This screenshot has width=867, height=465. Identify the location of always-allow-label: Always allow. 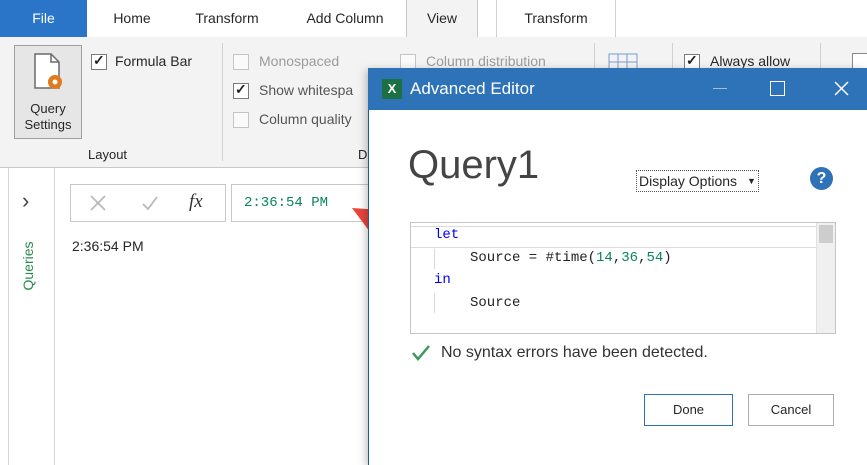
(750, 61).